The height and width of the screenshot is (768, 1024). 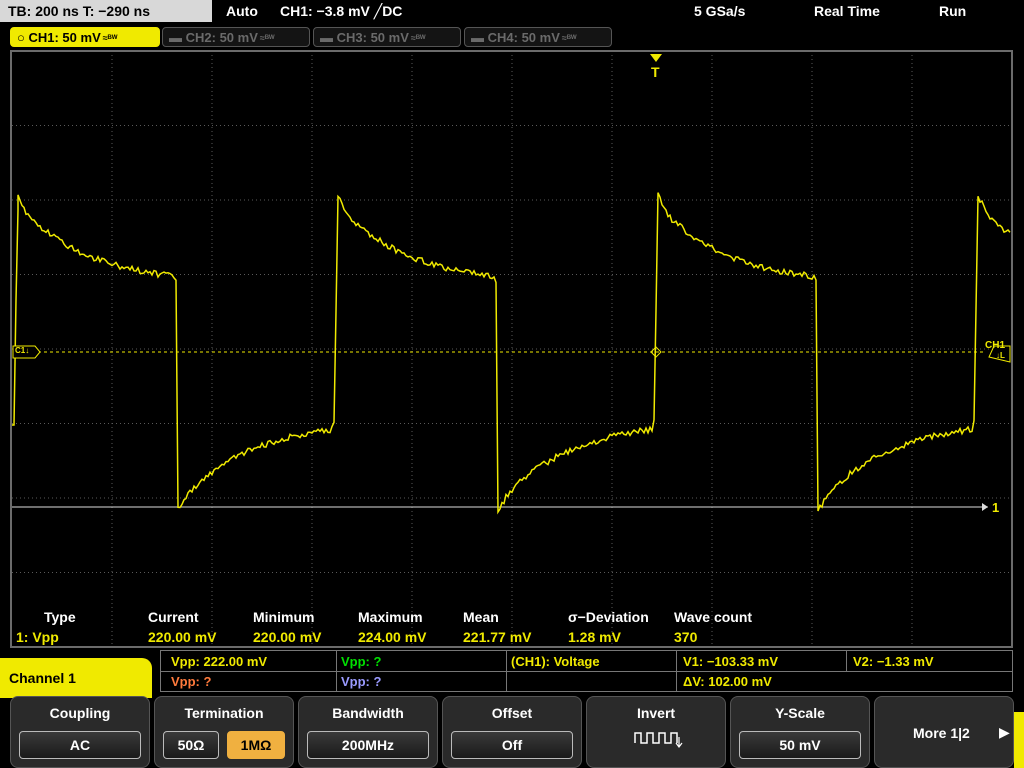 I want to click on more-label: More 1|2, so click(x=941, y=733).